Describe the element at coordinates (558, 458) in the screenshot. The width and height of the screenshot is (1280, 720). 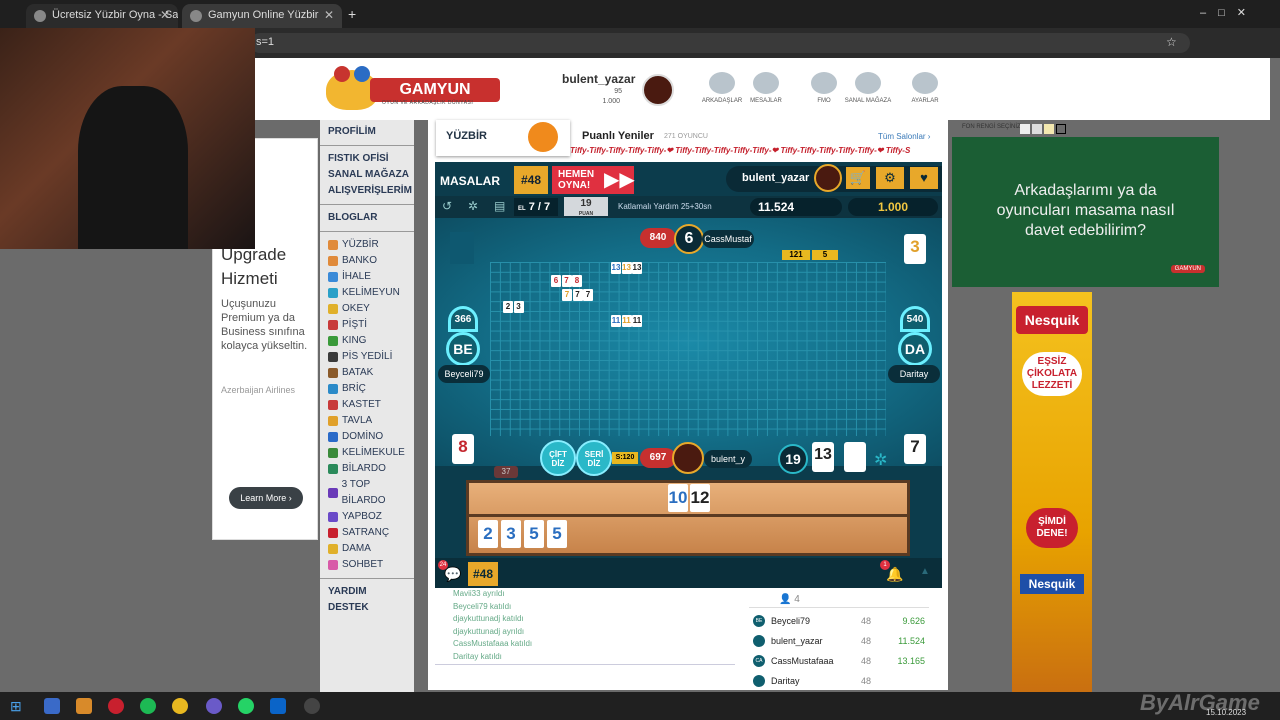
I see `double-button: ÇİFT DİZ` at that location.